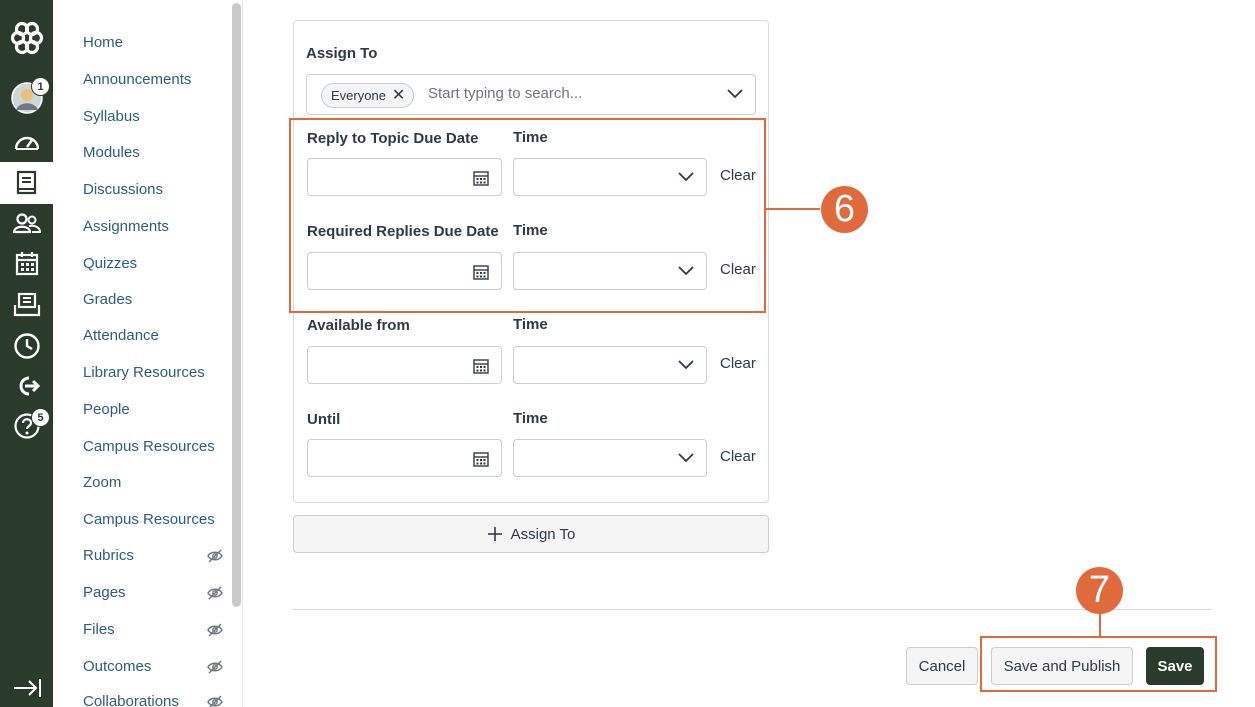 Image resolution: width=1255 pixels, height=707 pixels. What do you see at coordinates (26, 346) in the screenshot?
I see `history-icon` at bounding box center [26, 346].